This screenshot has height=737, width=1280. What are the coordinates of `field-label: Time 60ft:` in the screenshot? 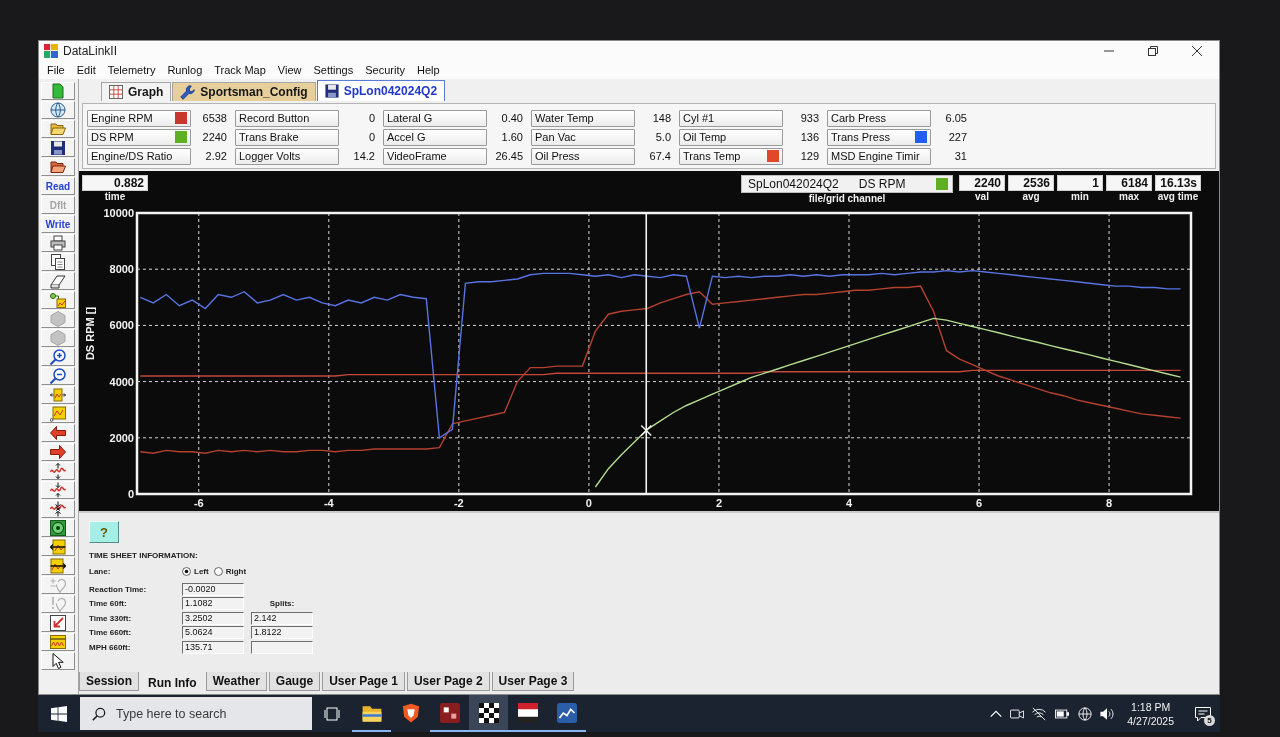 It's located at (108, 604).